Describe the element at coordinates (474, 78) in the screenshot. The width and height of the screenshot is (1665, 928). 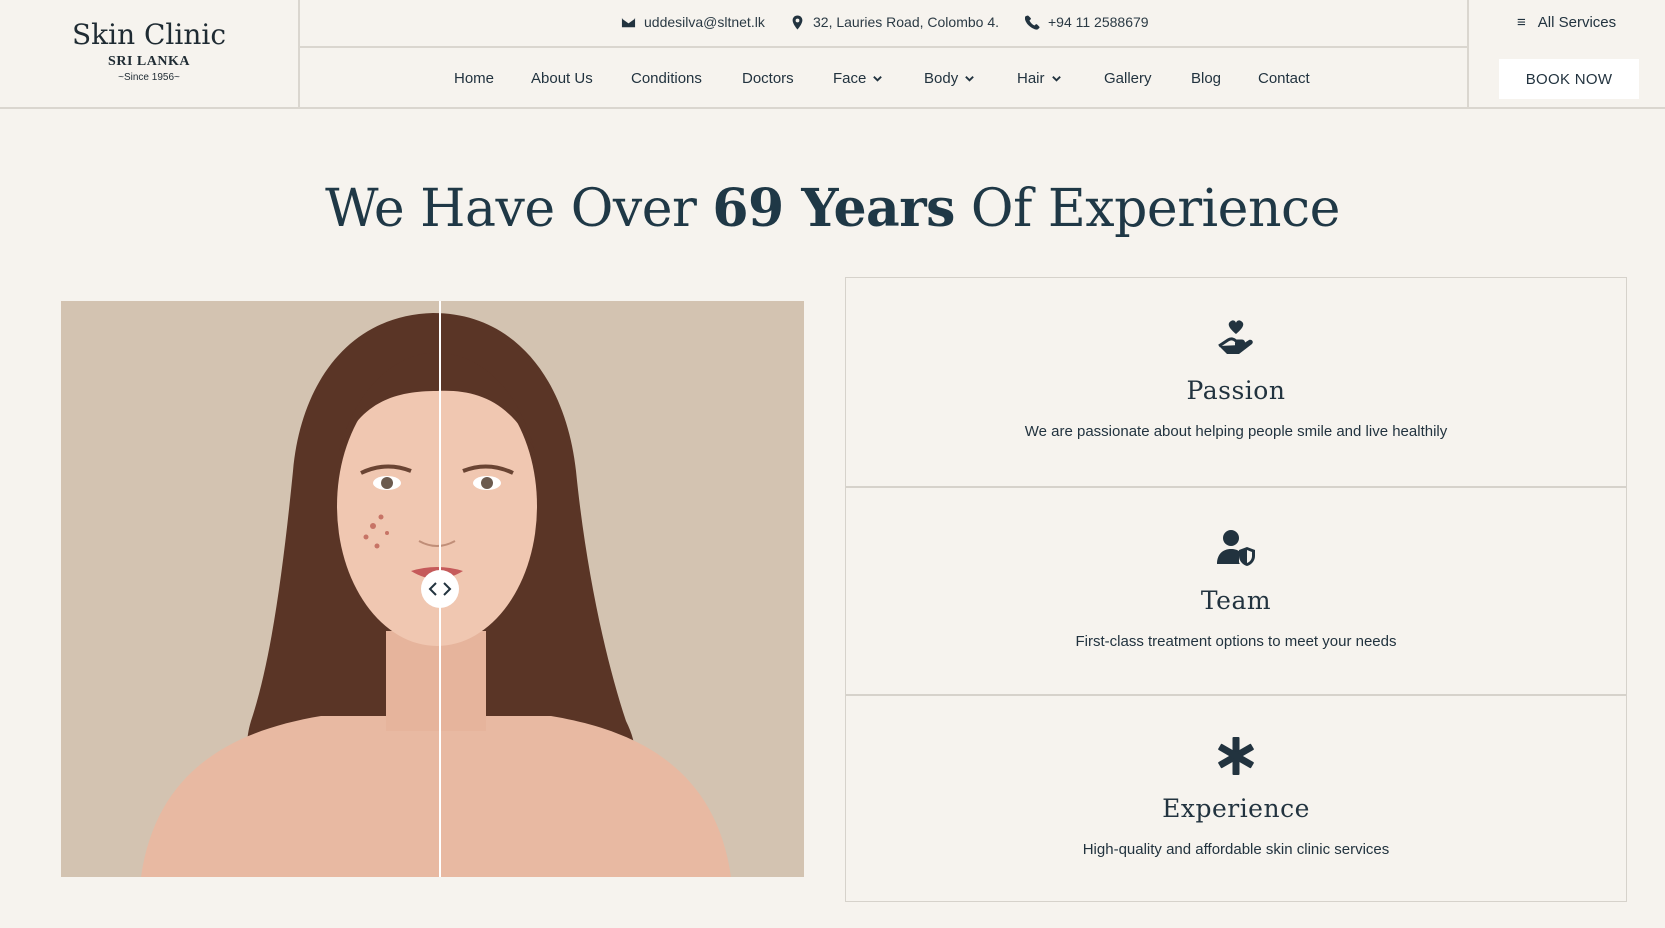
I see `nav-home: Home` at that location.